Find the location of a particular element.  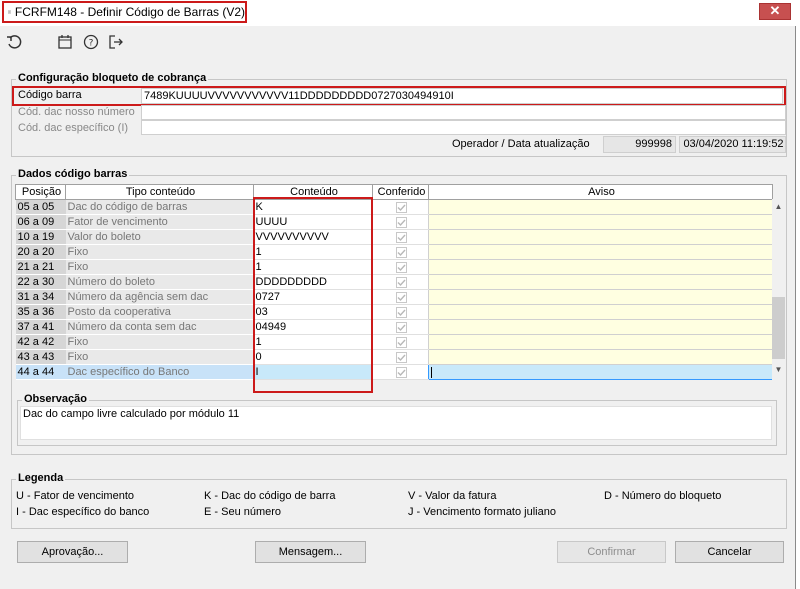

table-row: 06 a 09 Fator de vencimento UUUU is located at coordinates (394, 222).